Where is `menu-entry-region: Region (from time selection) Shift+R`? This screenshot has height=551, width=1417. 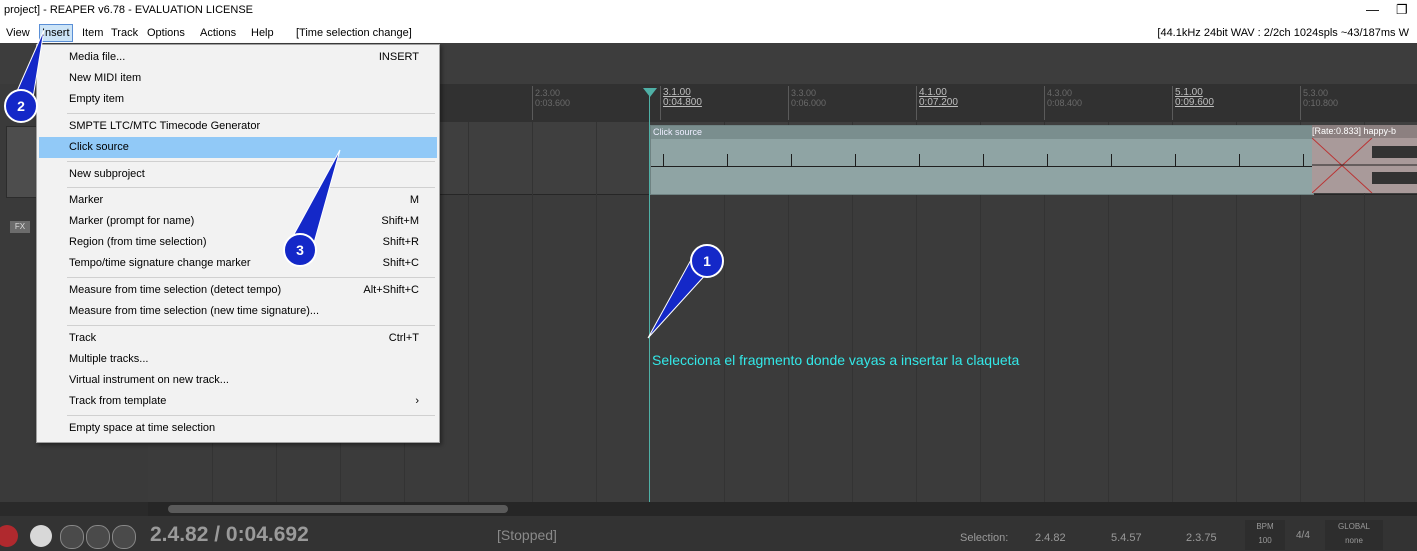 menu-entry-region: Region (from time selection) Shift+R is located at coordinates (238, 242).